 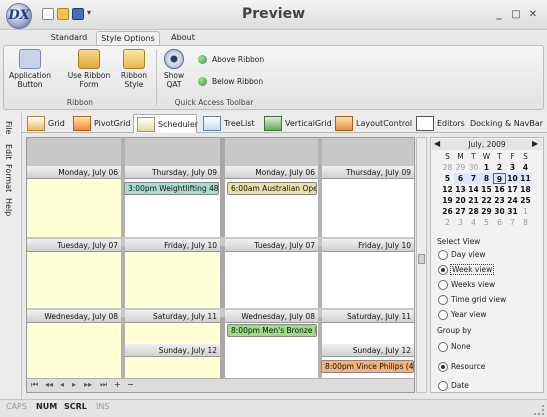 I want to click on maximize-icon: □, so click(x=516, y=15).